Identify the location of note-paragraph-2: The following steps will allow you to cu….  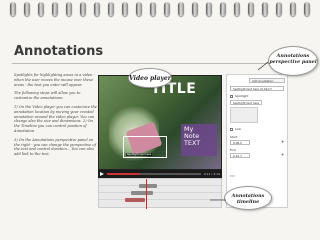
(47, 96).